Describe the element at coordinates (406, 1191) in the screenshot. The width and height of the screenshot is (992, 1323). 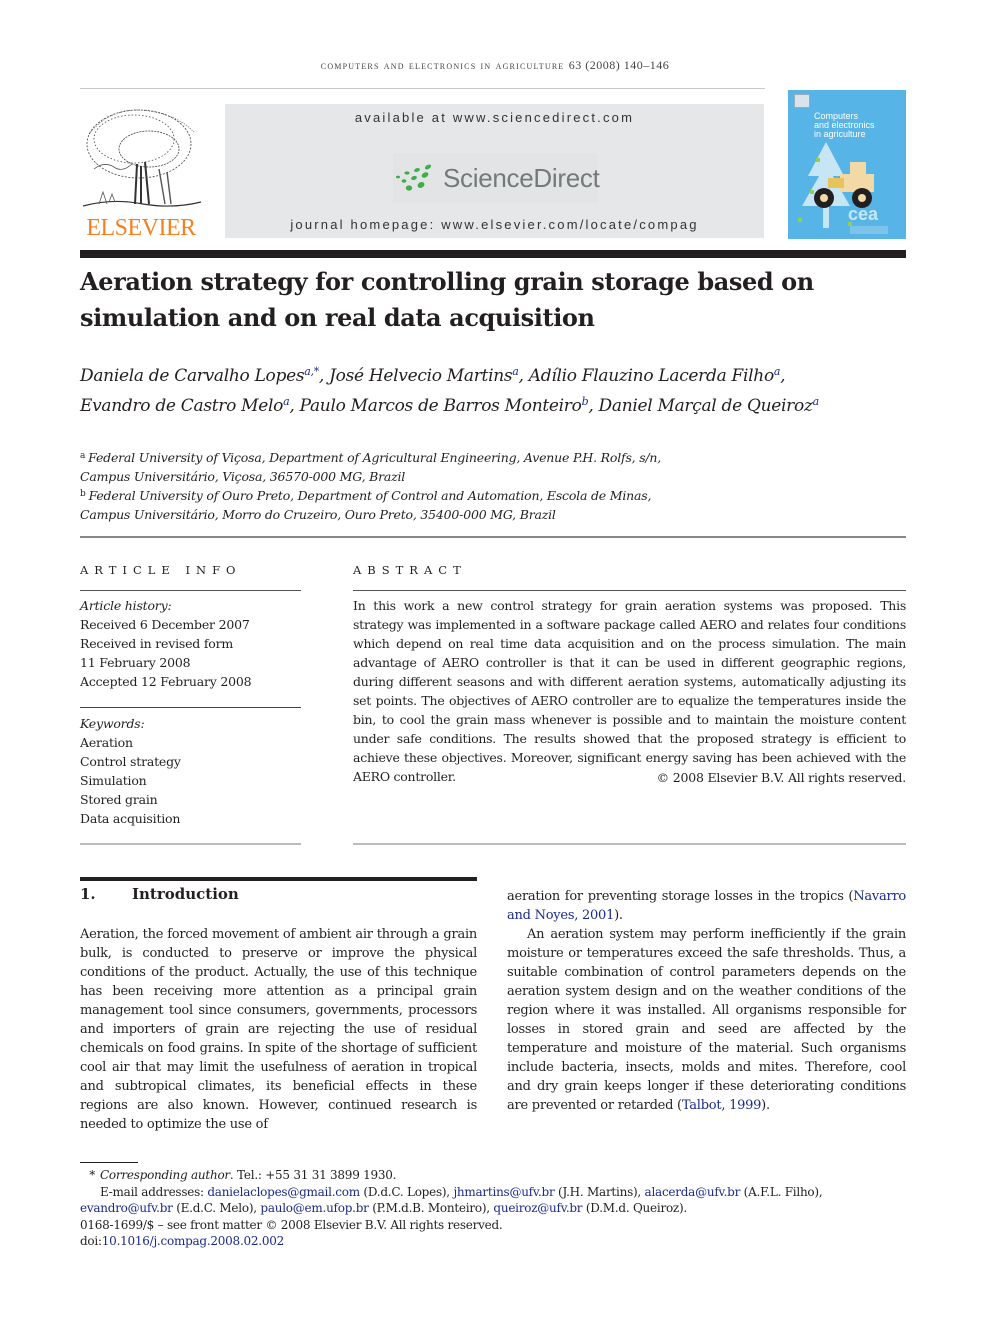
I see `email-owner: (D.d.C. Lopes),` at that location.